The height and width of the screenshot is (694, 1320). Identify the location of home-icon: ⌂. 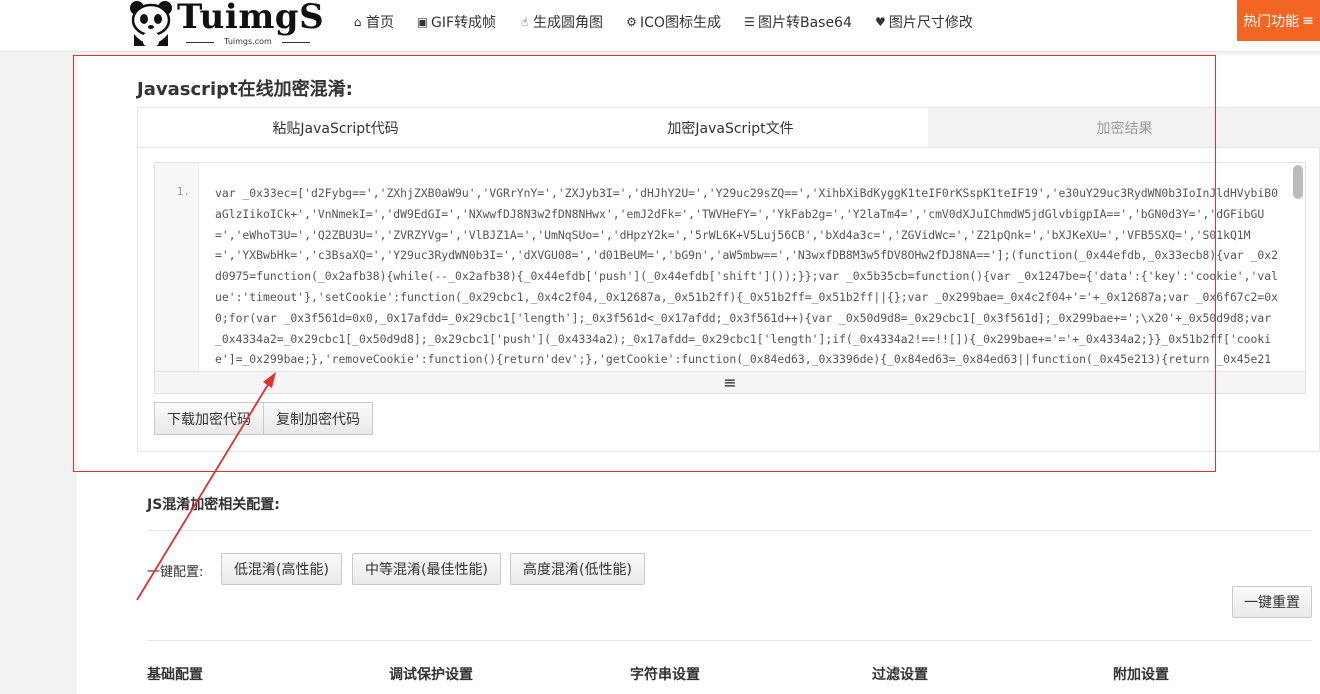
(357, 21).